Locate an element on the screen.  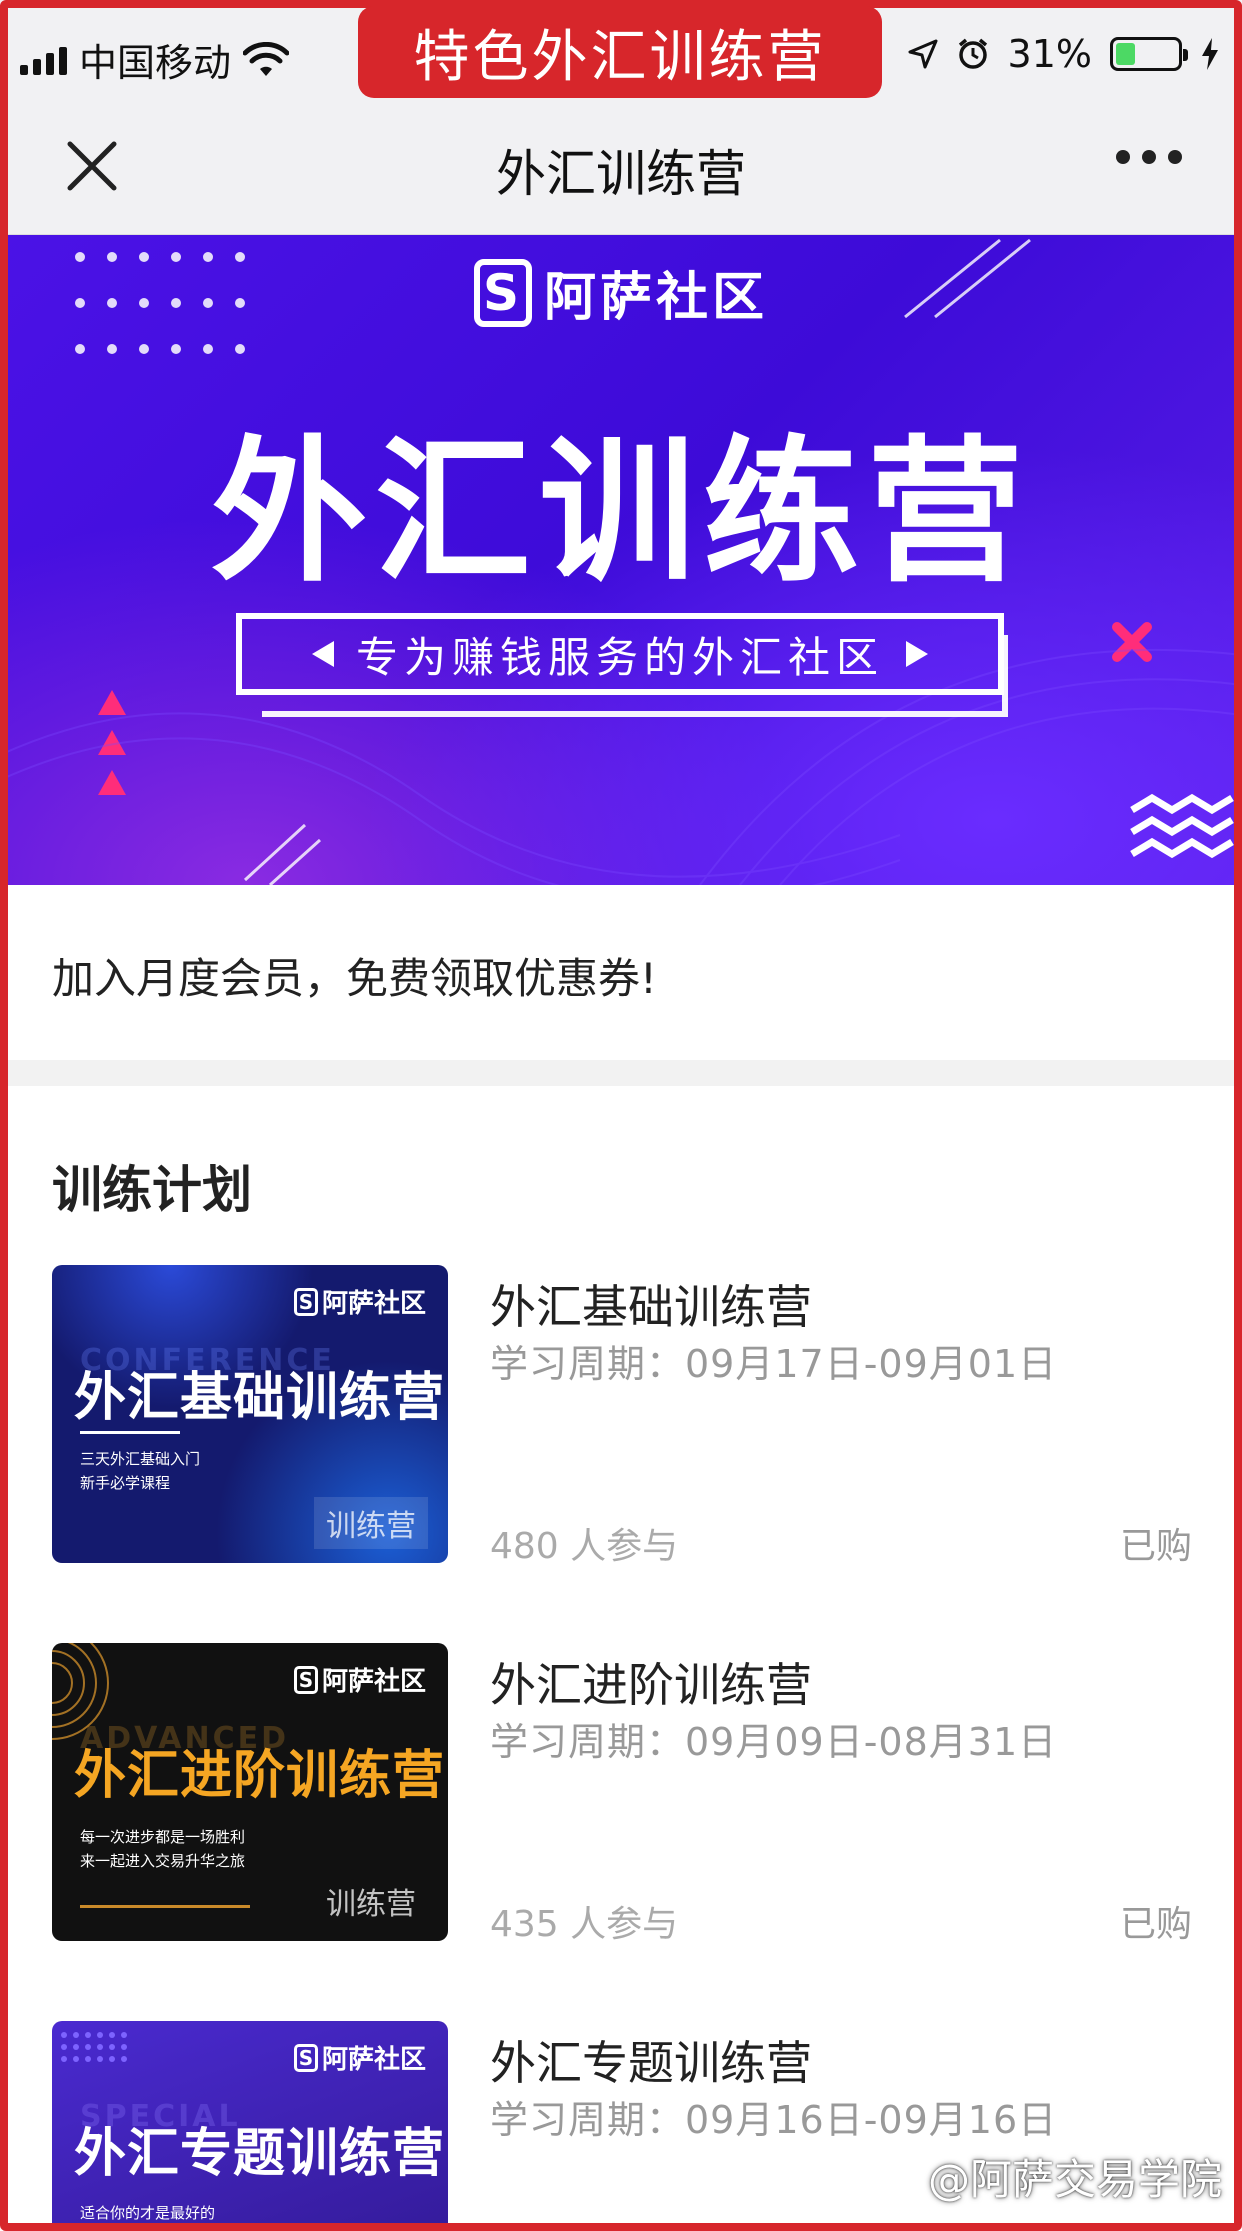
triangle-left-icon is located at coordinates (322, 654).